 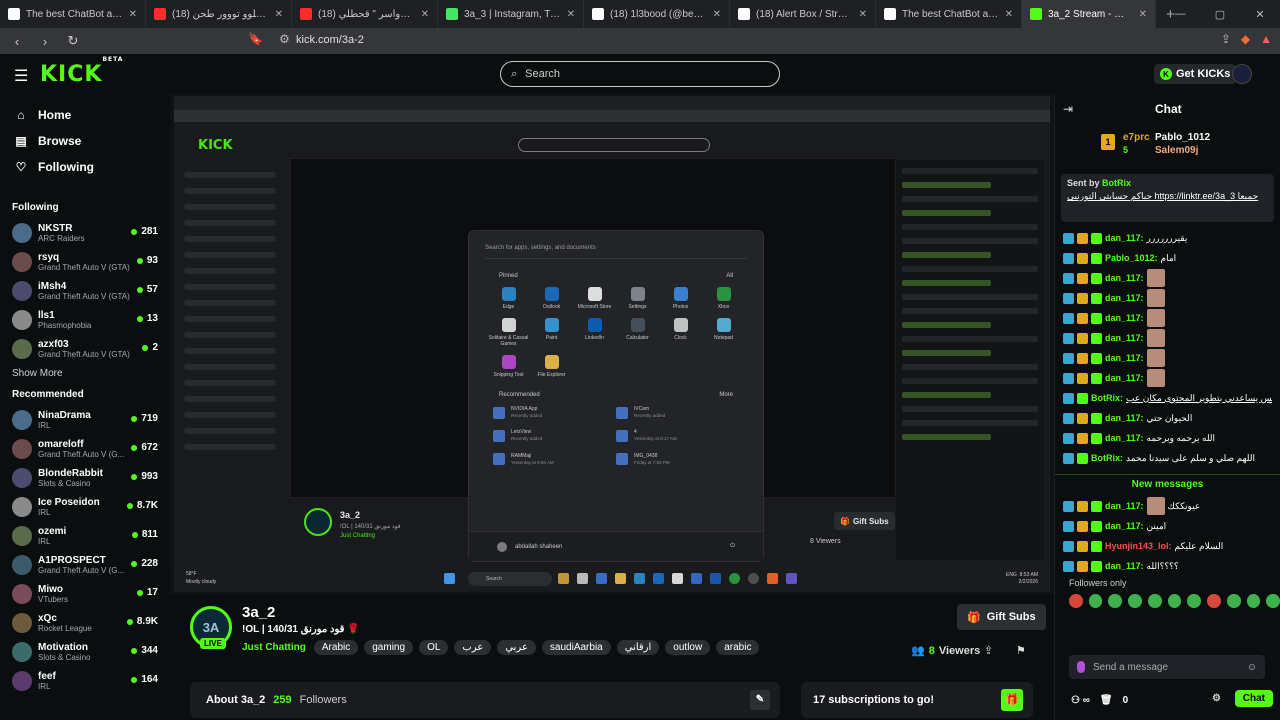 I want to click on minimize-icon: —, so click(x=1180, y=14).